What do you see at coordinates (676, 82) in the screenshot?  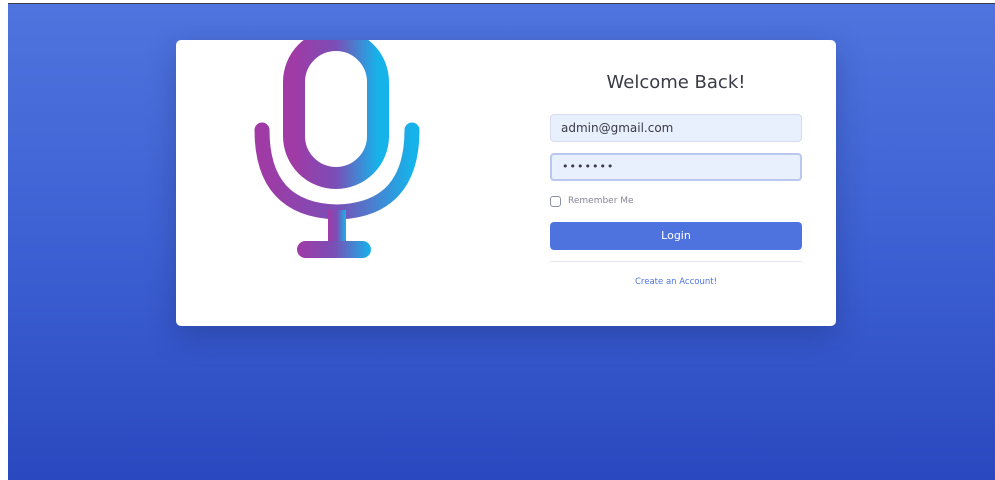 I see `page-title: Welcome Back!` at bounding box center [676, 82].